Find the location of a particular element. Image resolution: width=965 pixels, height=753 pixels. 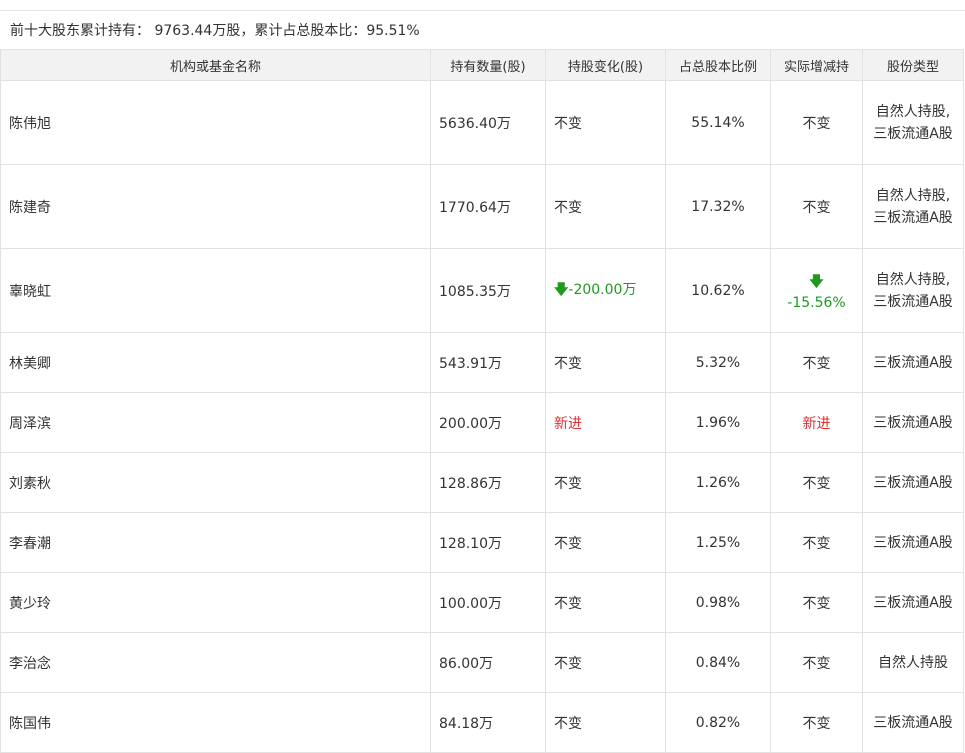

holding-ratio: 0.84% is located at coordinates (718, 662).